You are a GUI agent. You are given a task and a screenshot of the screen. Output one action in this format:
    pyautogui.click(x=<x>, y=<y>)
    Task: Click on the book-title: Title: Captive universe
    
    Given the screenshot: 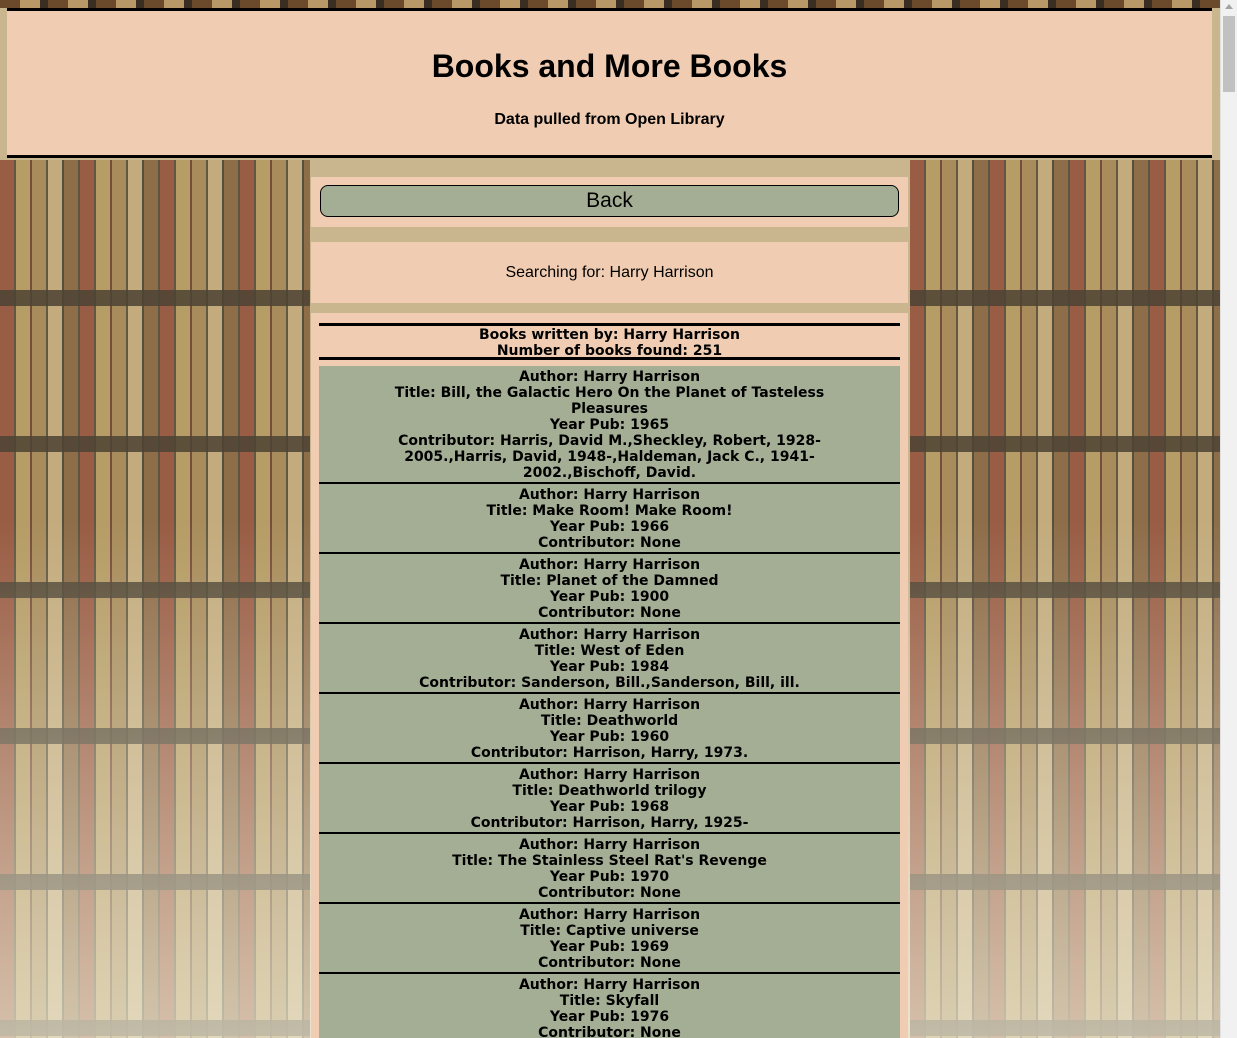 What is the action you would take?
    pyautogui.click(x=609, y=931)
    